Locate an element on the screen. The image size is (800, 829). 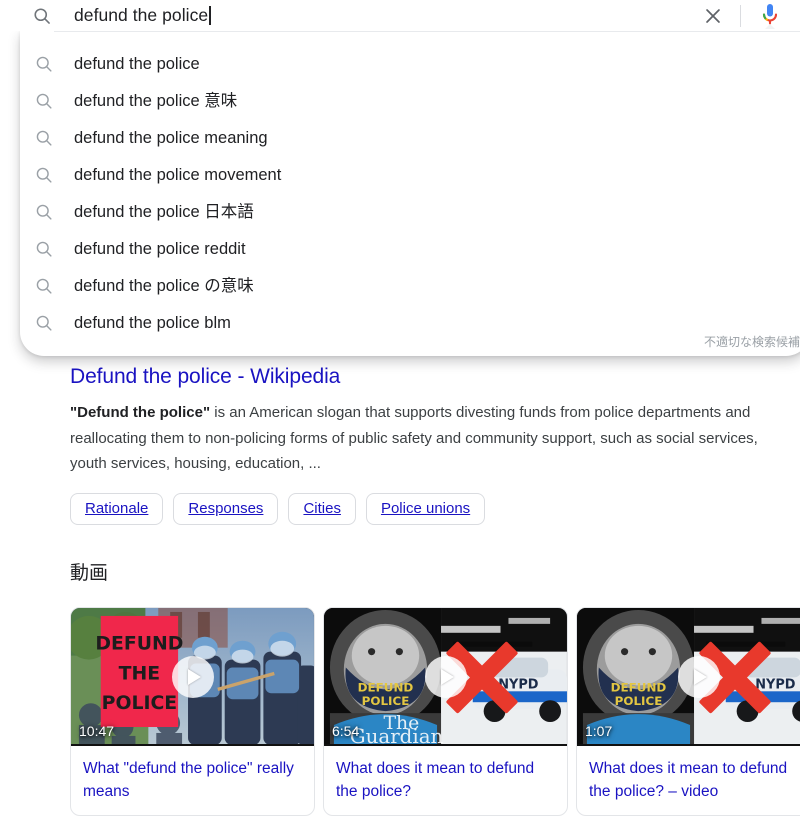
suggestion-label: defund the police meaning is located at coordinates (171, 137).